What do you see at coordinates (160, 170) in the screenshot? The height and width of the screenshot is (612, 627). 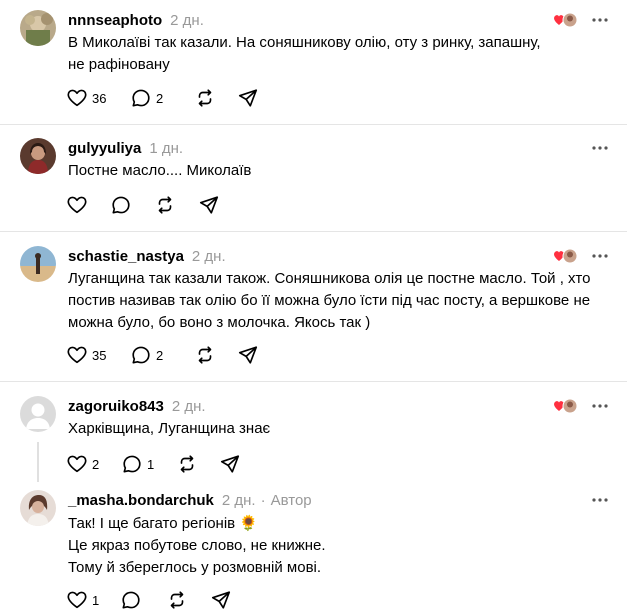 I see `post-text-line: Постне масло.... Миколаїв` at bounding box center [160, 170].